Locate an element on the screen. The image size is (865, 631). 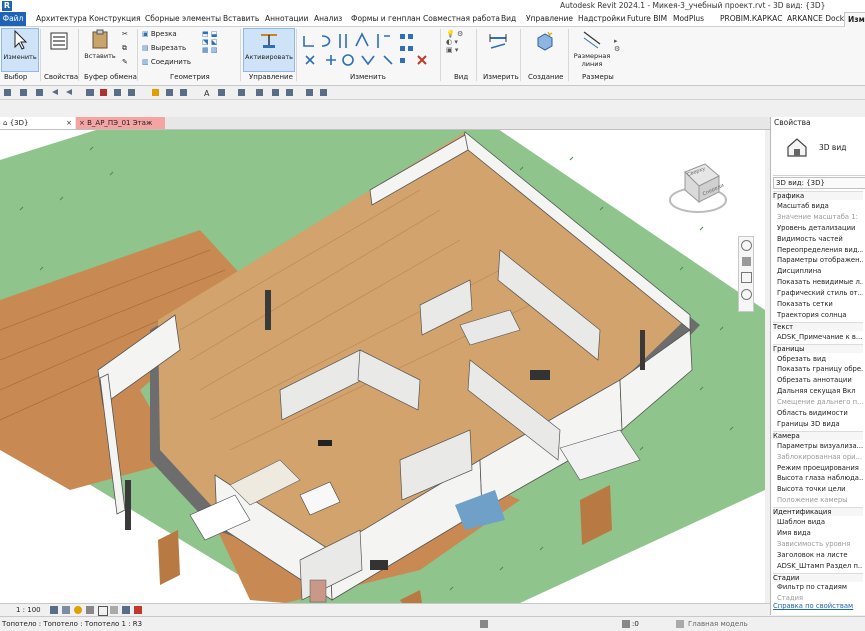
group-measure: Измерить is located at coordinates (501, 77).